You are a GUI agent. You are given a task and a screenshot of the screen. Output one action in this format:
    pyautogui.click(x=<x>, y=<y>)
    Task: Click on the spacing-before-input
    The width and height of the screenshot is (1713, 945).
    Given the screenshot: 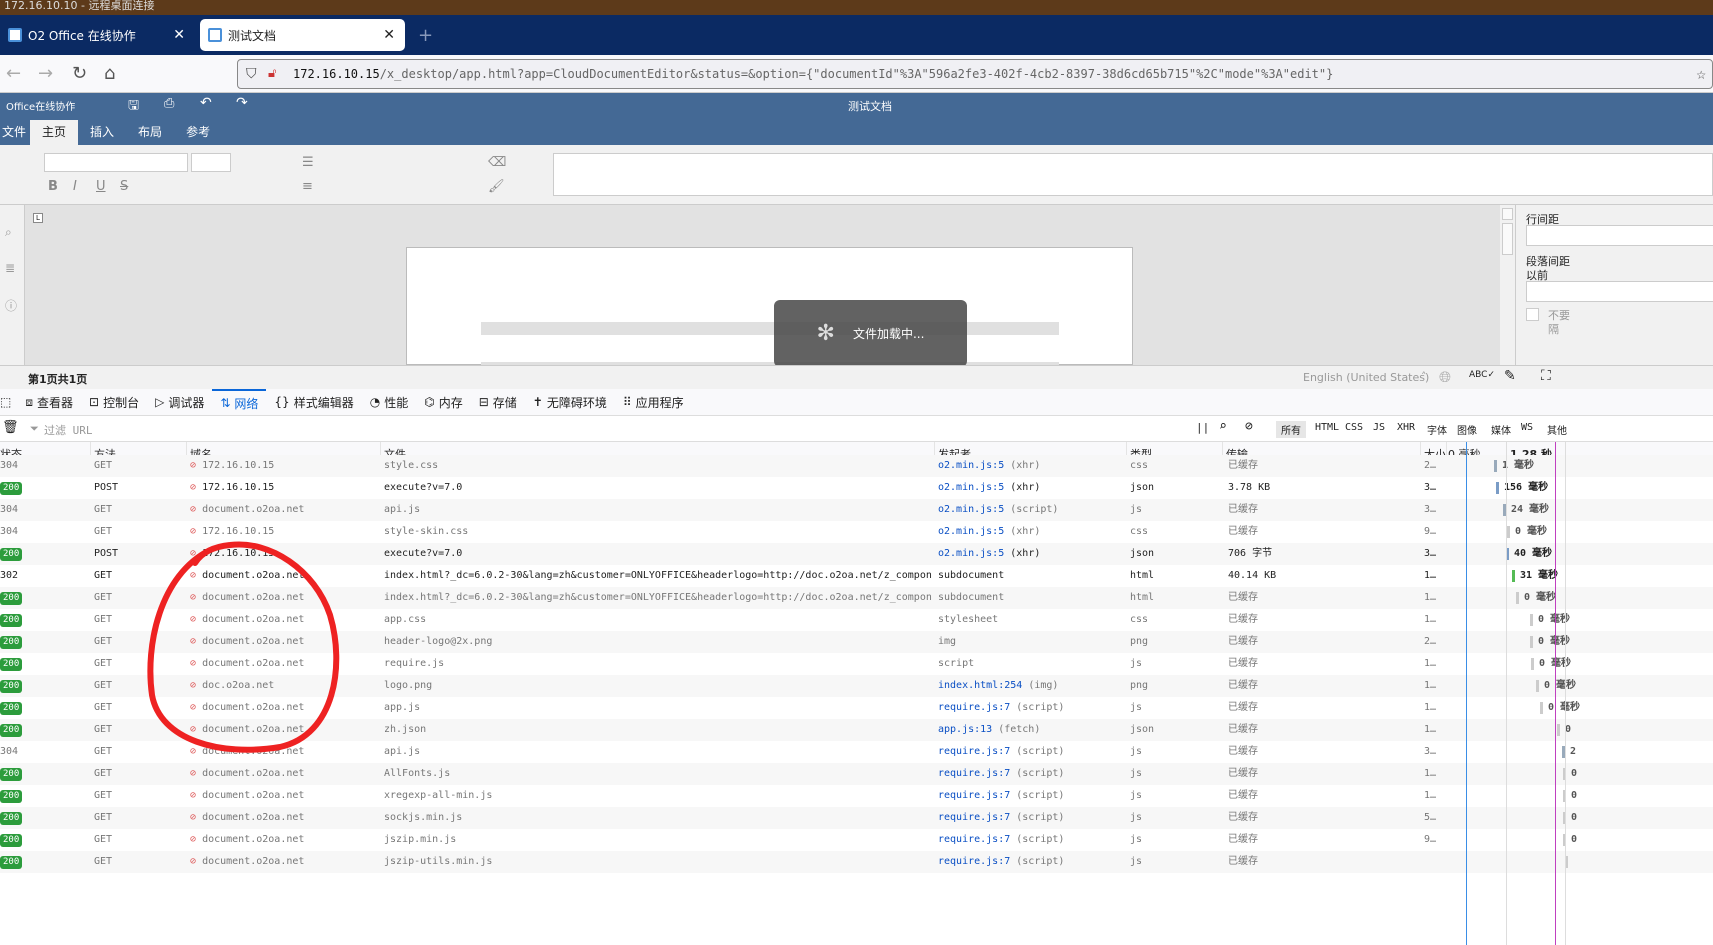 What is the action you would take?
    pyautogui.click(x=1619, y=291)
    